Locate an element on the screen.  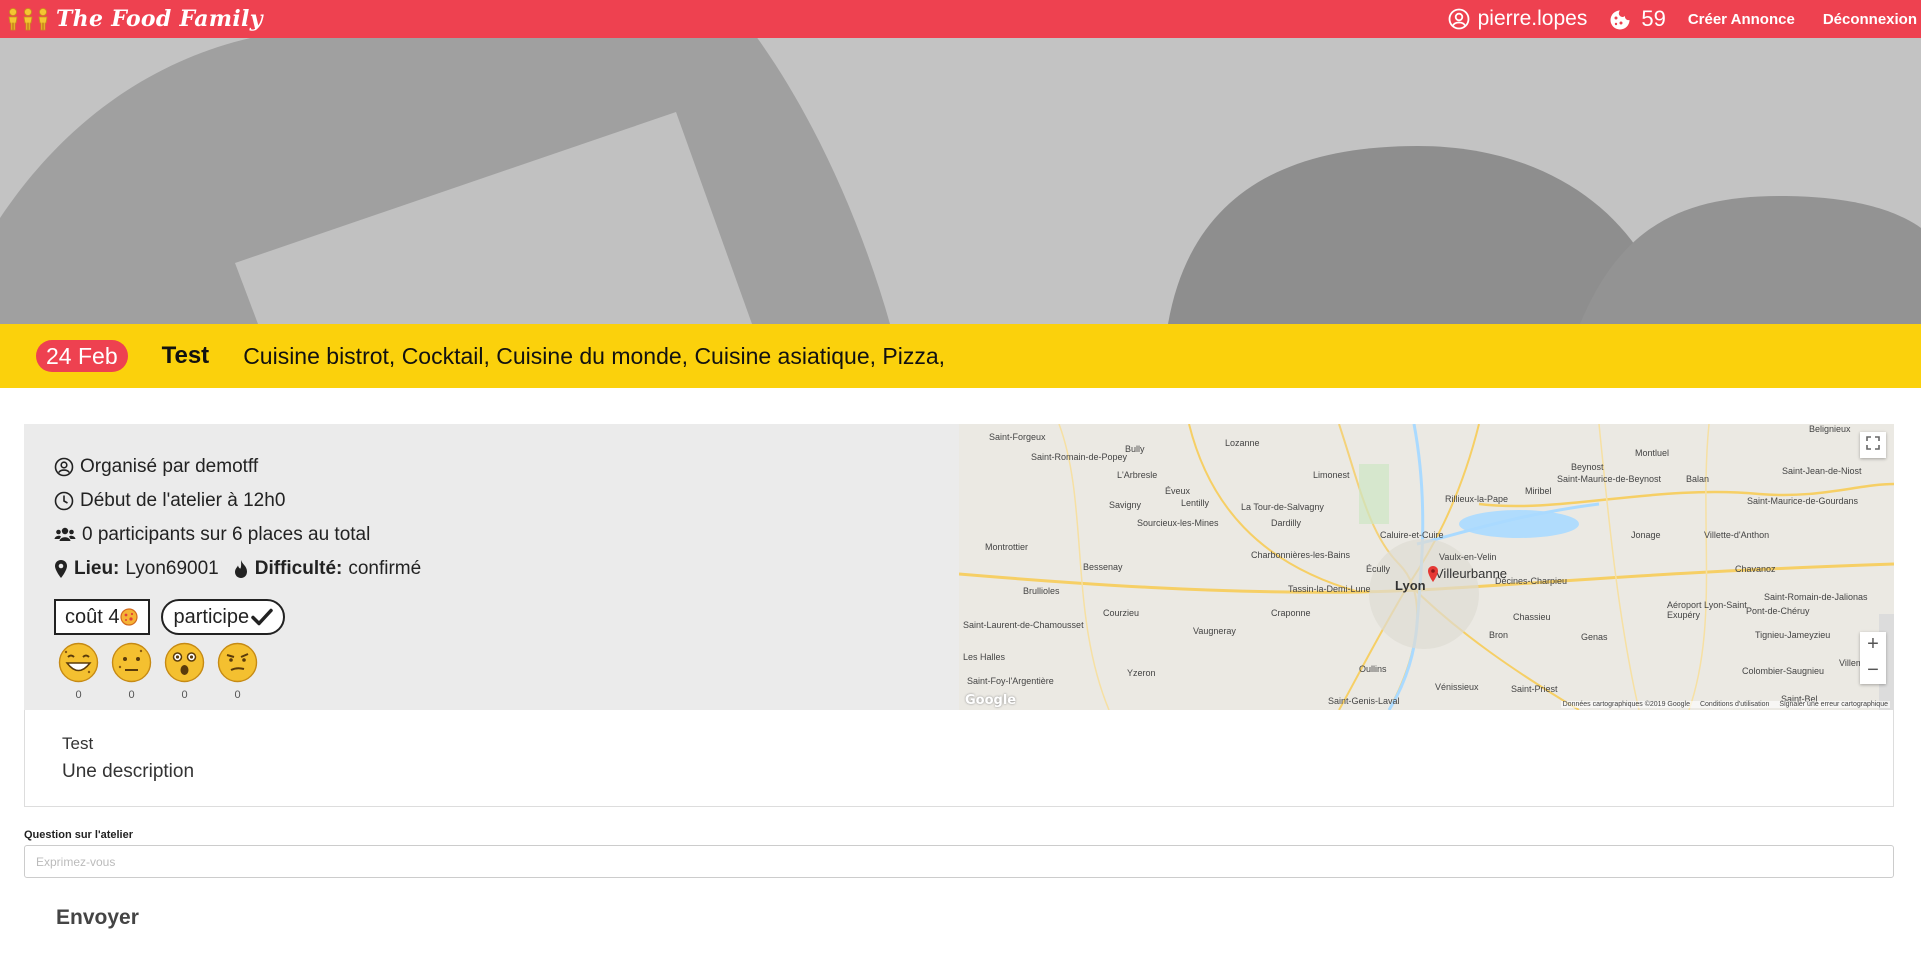
map-place-label: Beynost is located at coordinates (1587, 467).